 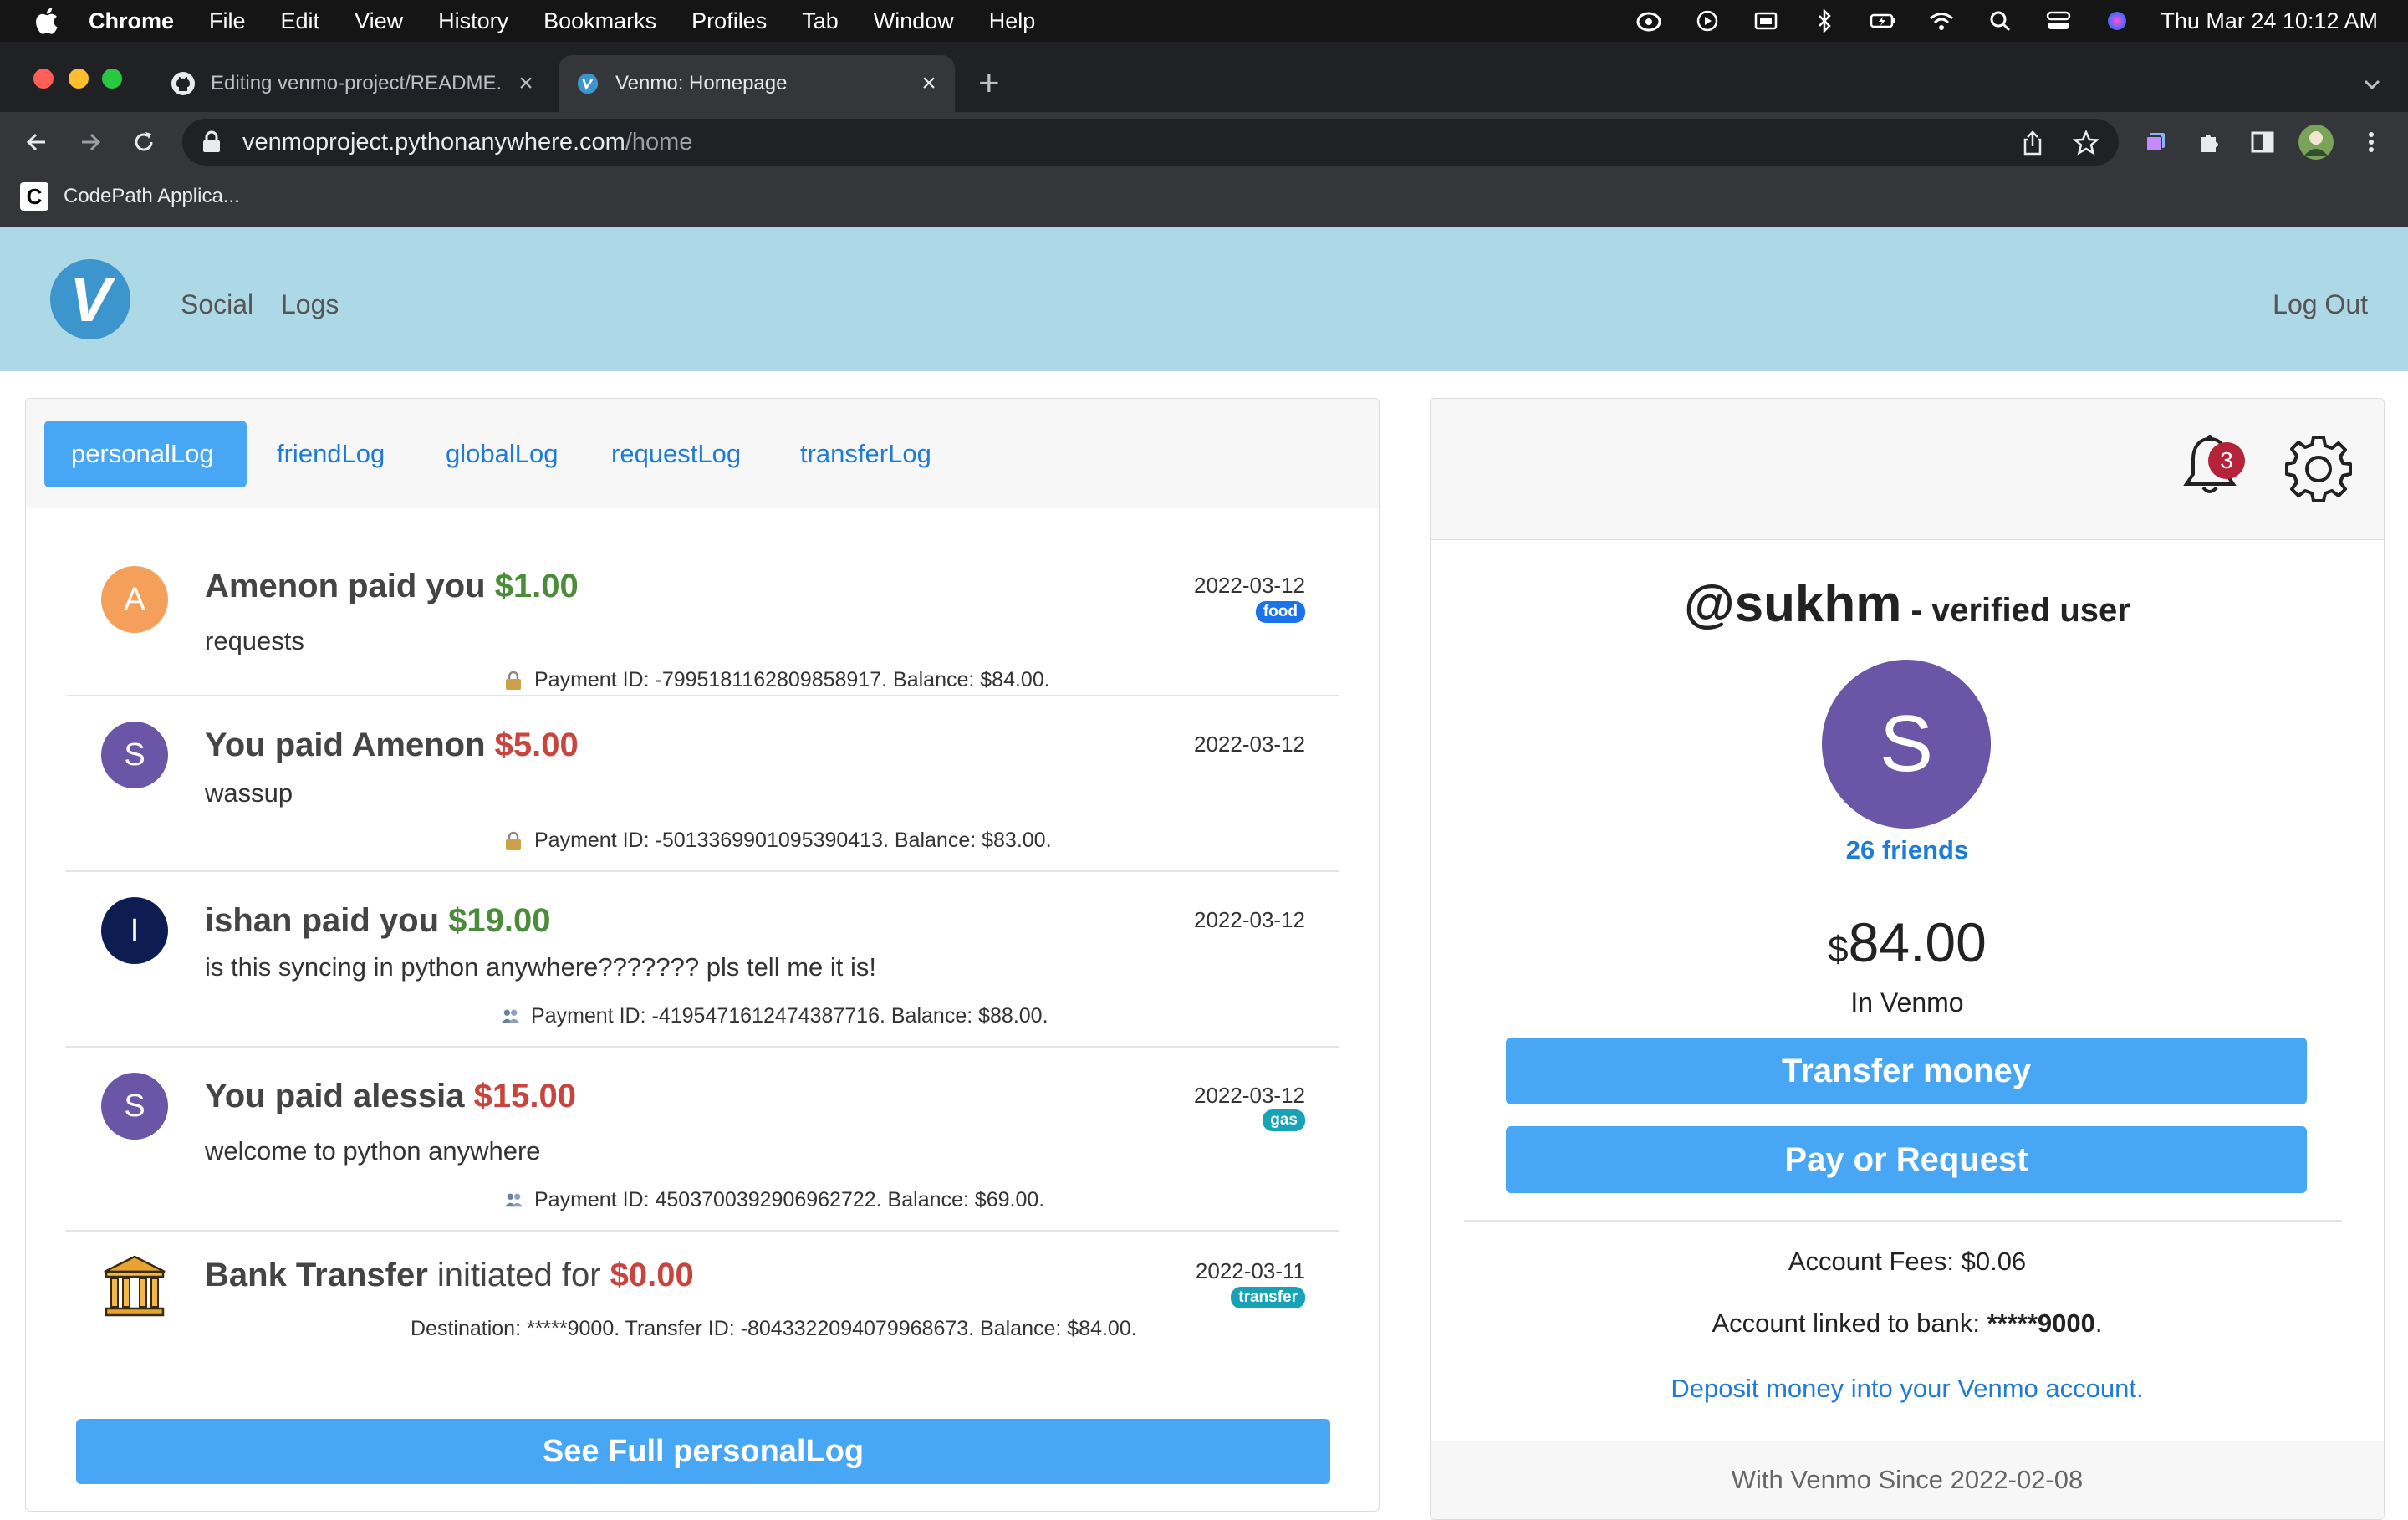 I want to click on linked-bank-info: Account linked to bank: *****9000., so click(x=1908, y=1323).